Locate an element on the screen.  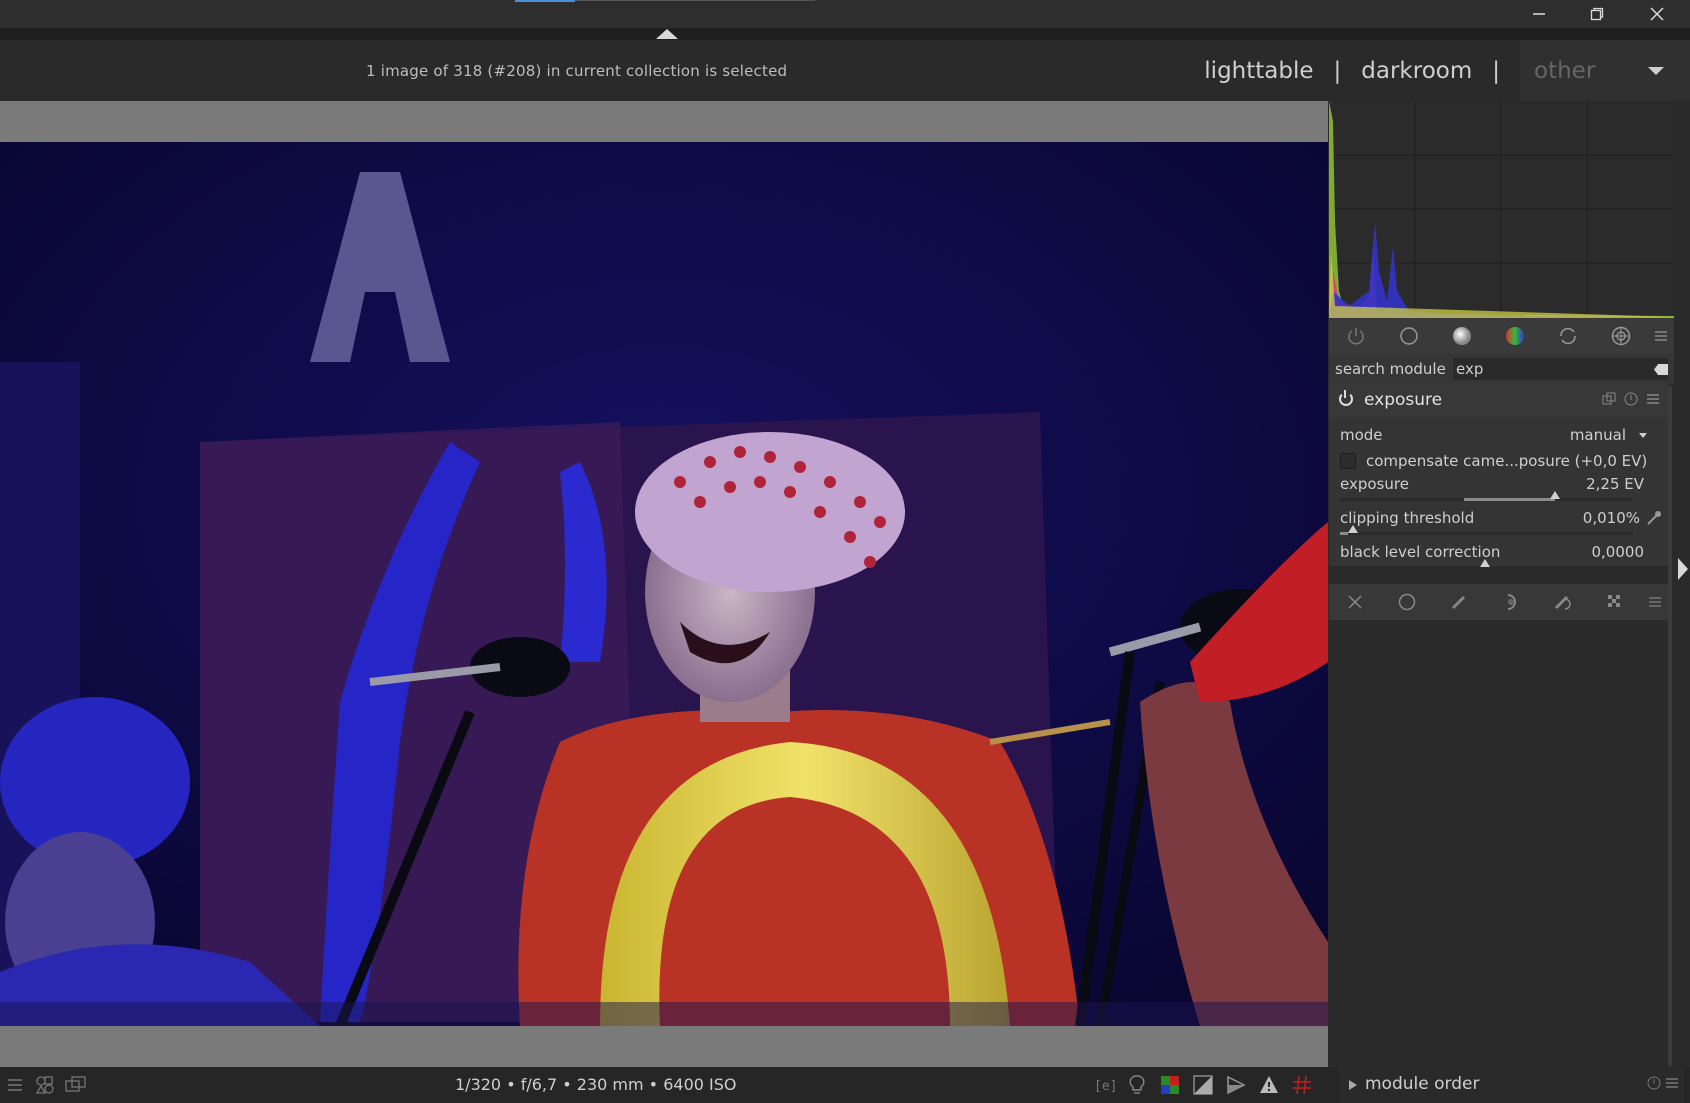
raw-overexposed-icon is located at coordinates (1170, 1085).